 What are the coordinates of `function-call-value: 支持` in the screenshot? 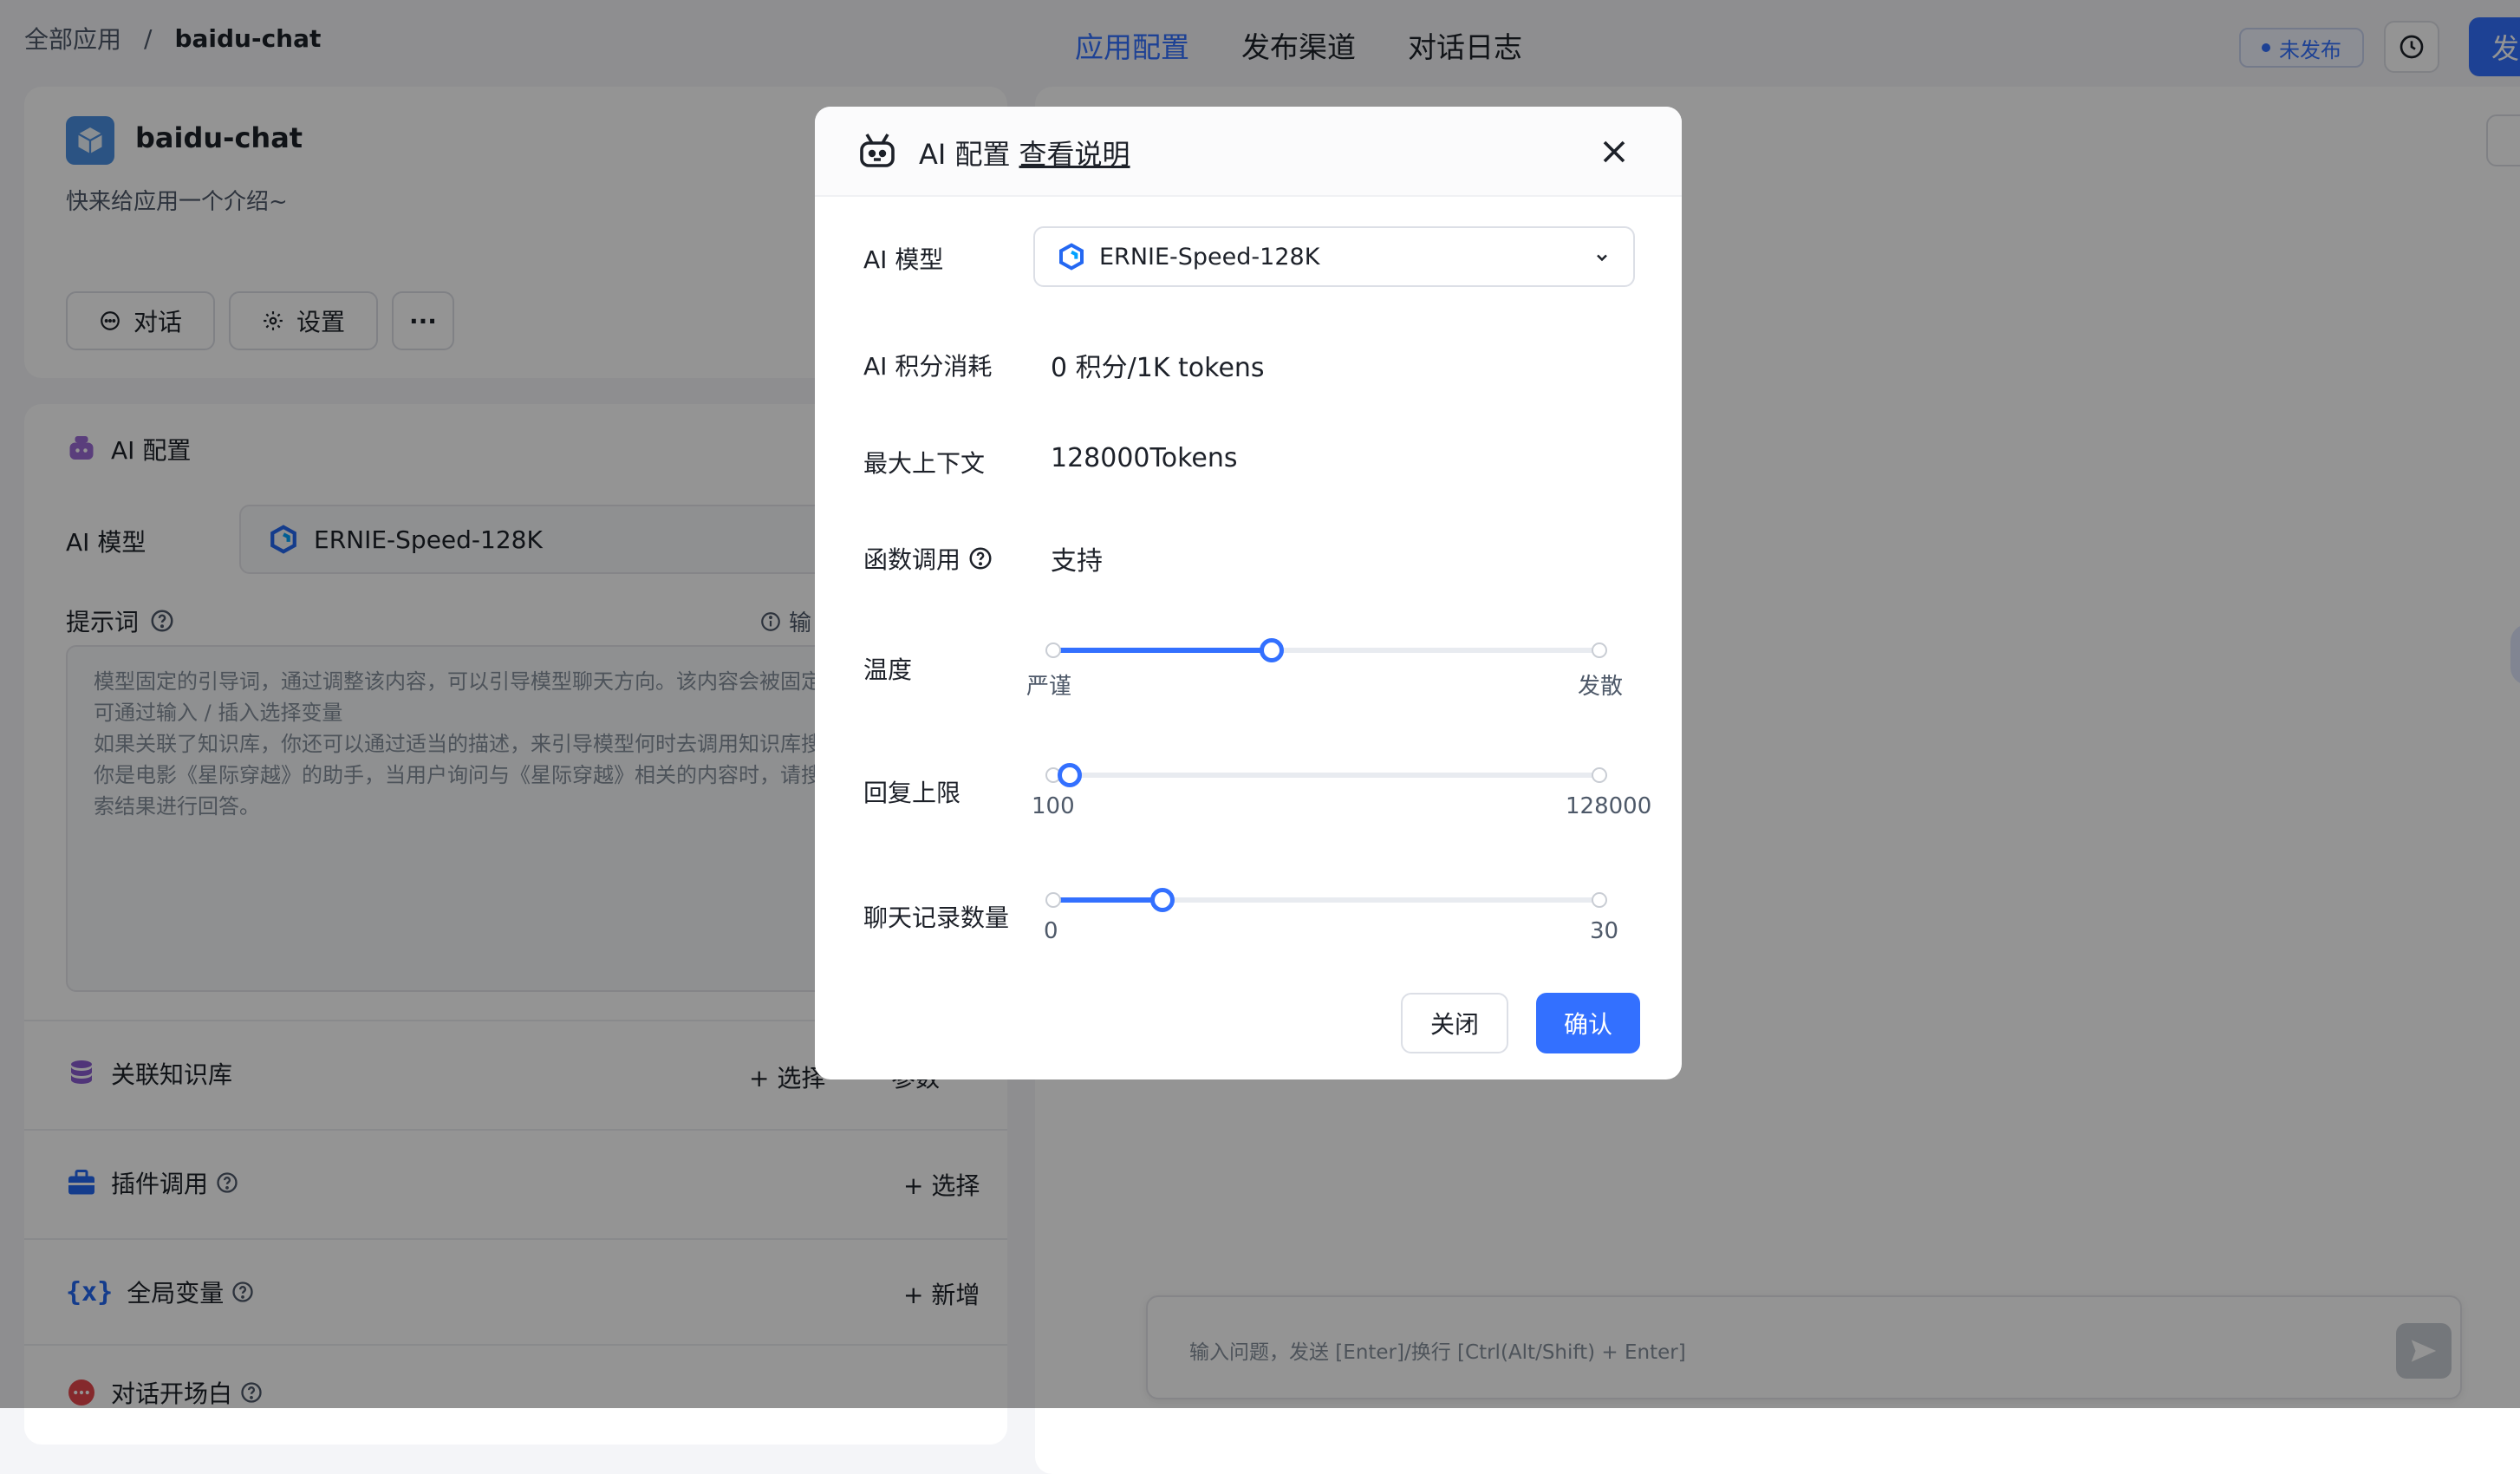 It's located at (1077, 561).